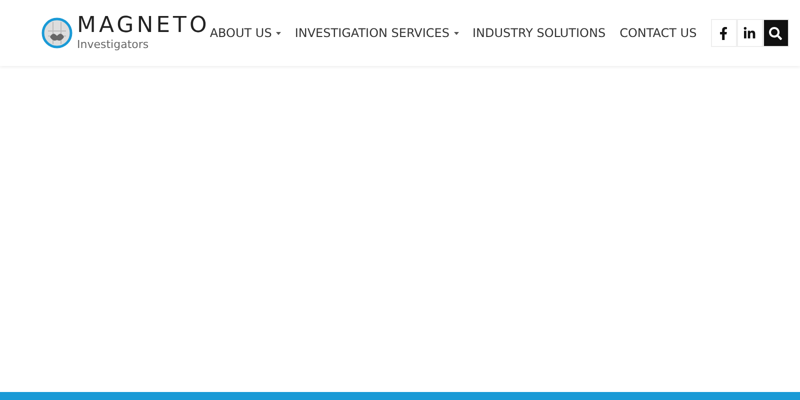 This screenshot has width=800, height=400. Describe the element at coordinates (143, 26) in the screenshot. I see `brand-name: MAGNETO` at that location.